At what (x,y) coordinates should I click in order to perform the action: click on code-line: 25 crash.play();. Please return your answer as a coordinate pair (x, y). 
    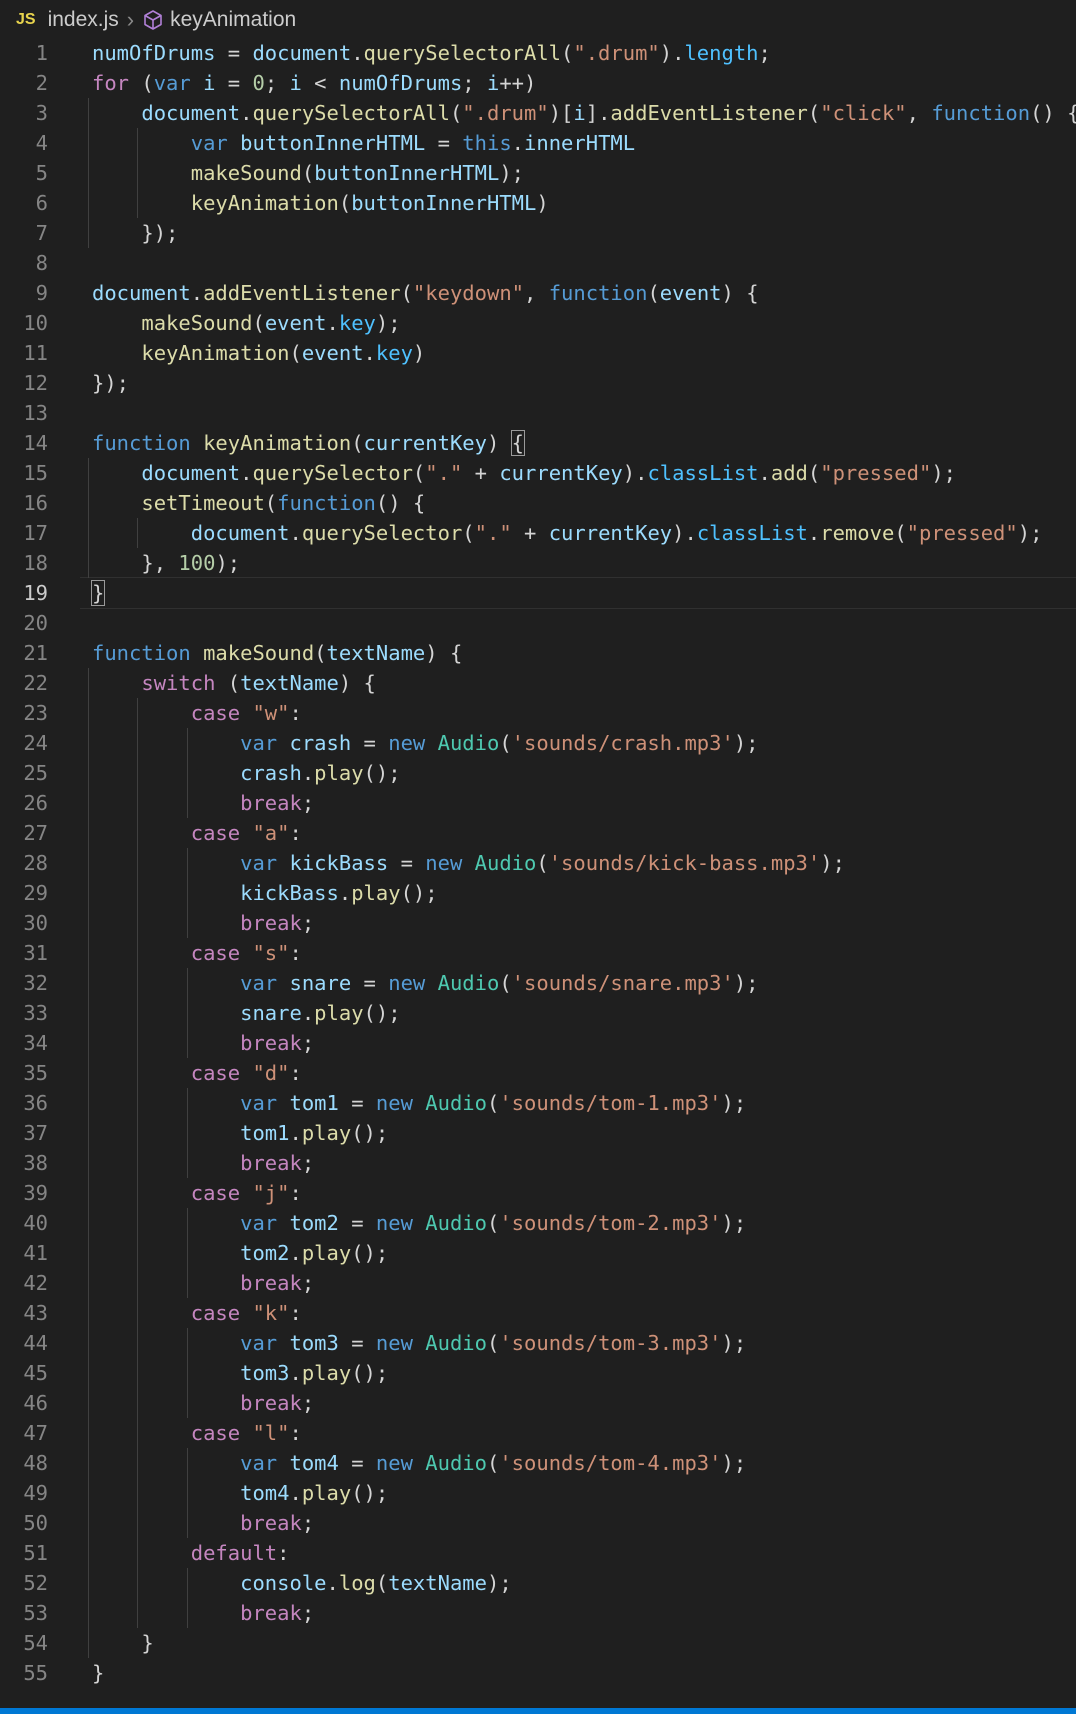
    Looking at the image, I should click on (538, 773).